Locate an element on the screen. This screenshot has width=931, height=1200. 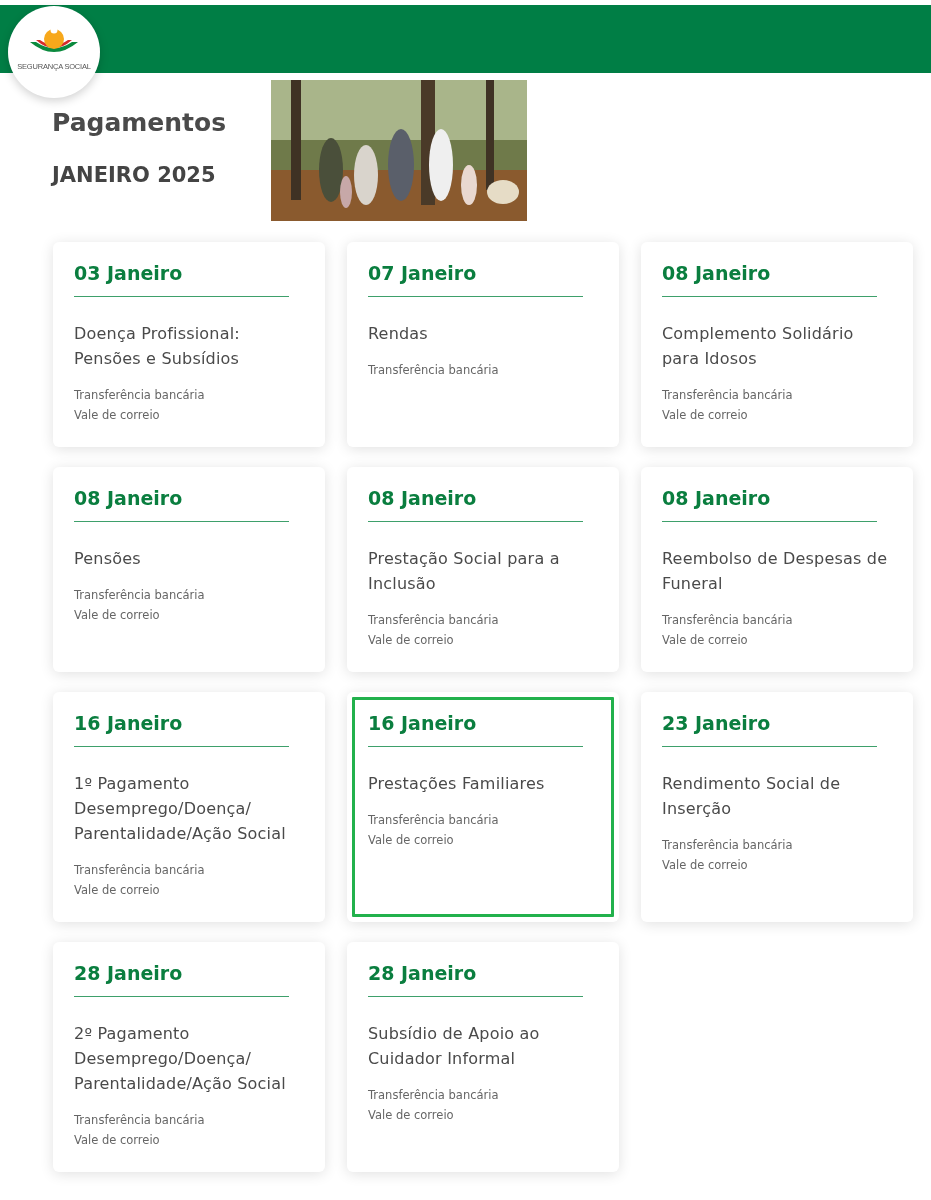
payment-title: Reembolso de Despesas de Funeral is located at coordinates (775, 571).